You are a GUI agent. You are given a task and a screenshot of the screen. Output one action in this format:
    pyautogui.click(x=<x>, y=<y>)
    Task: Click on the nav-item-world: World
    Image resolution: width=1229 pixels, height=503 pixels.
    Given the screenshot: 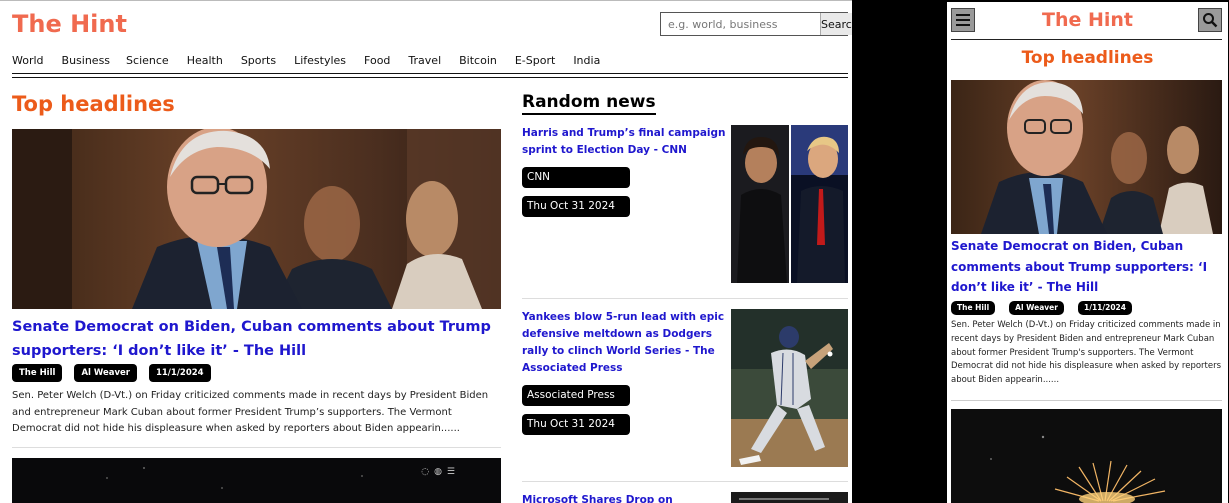 What is the action you would take?
    pyautogui.click(x=28, y=60)
    